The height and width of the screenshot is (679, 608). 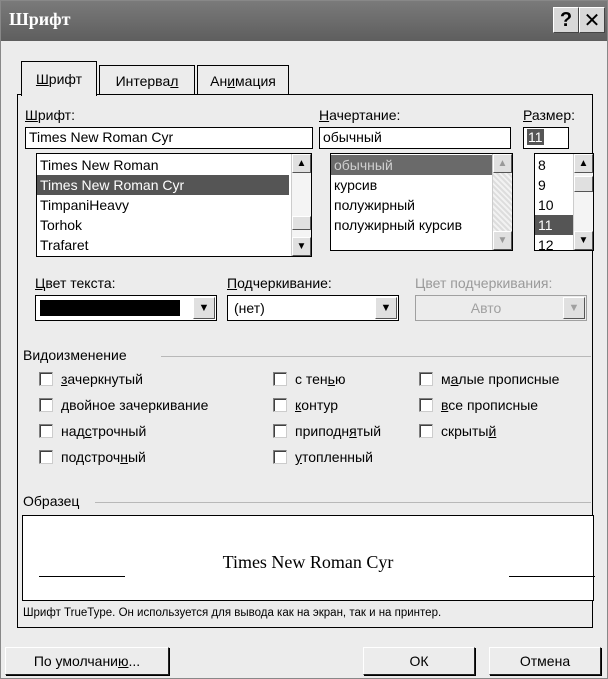 What do you see at coordinates (40, 19) in the screenshot?
I see `window-title: Шрифт` at bounding box center [40, 19].